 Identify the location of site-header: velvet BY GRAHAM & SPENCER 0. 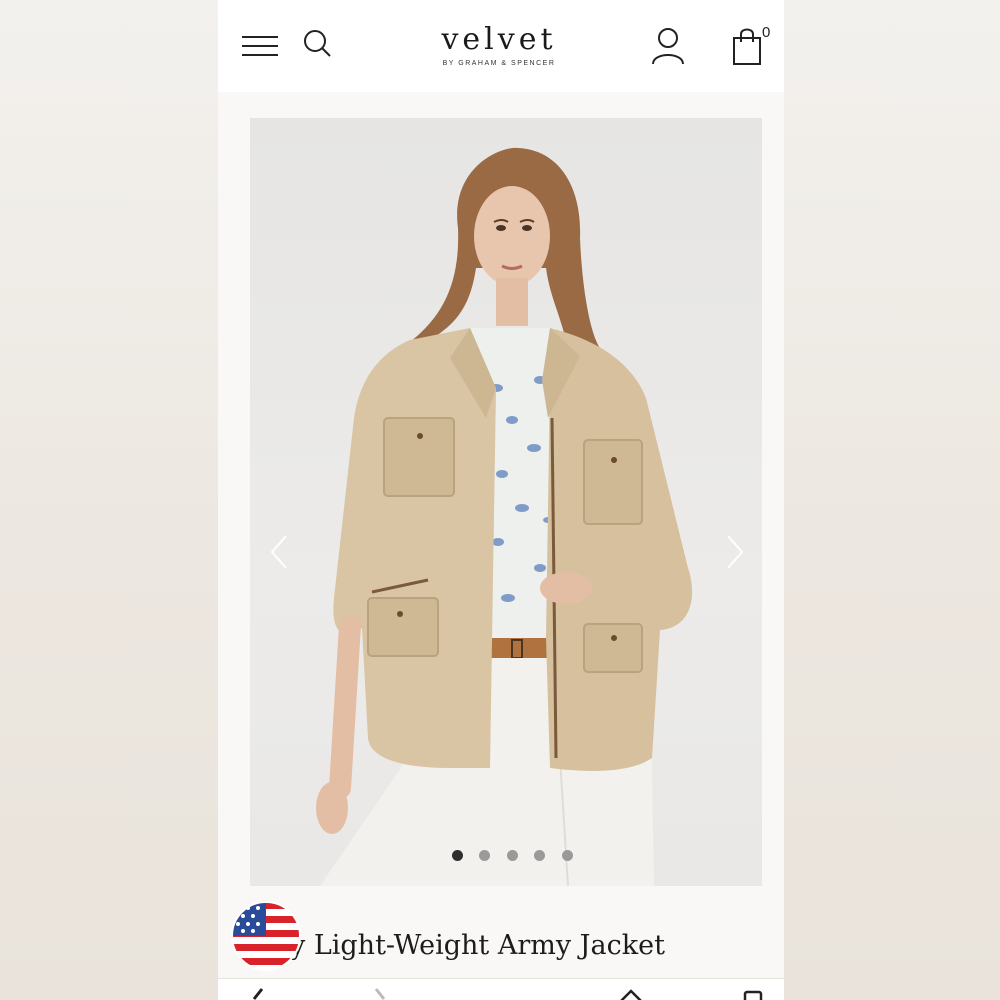
(501, 46).